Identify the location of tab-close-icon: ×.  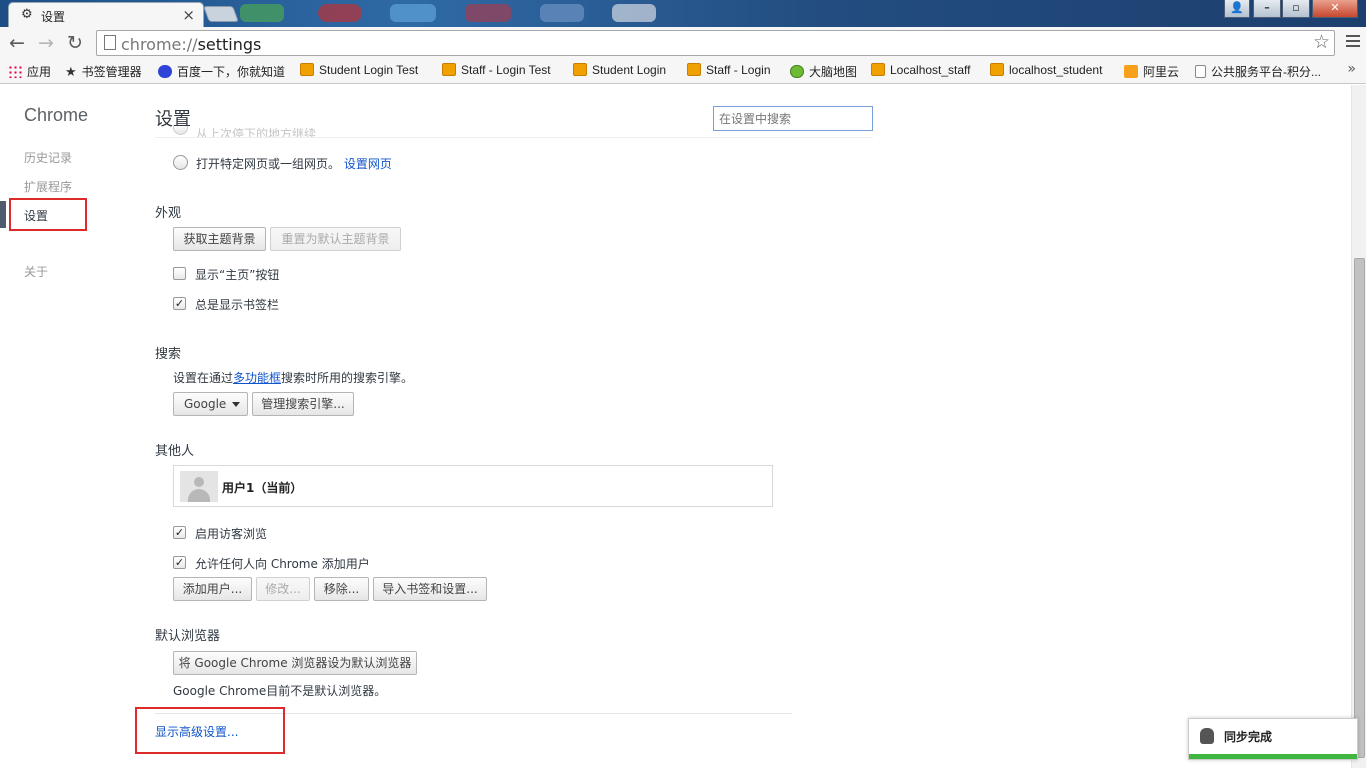
(188, 15).